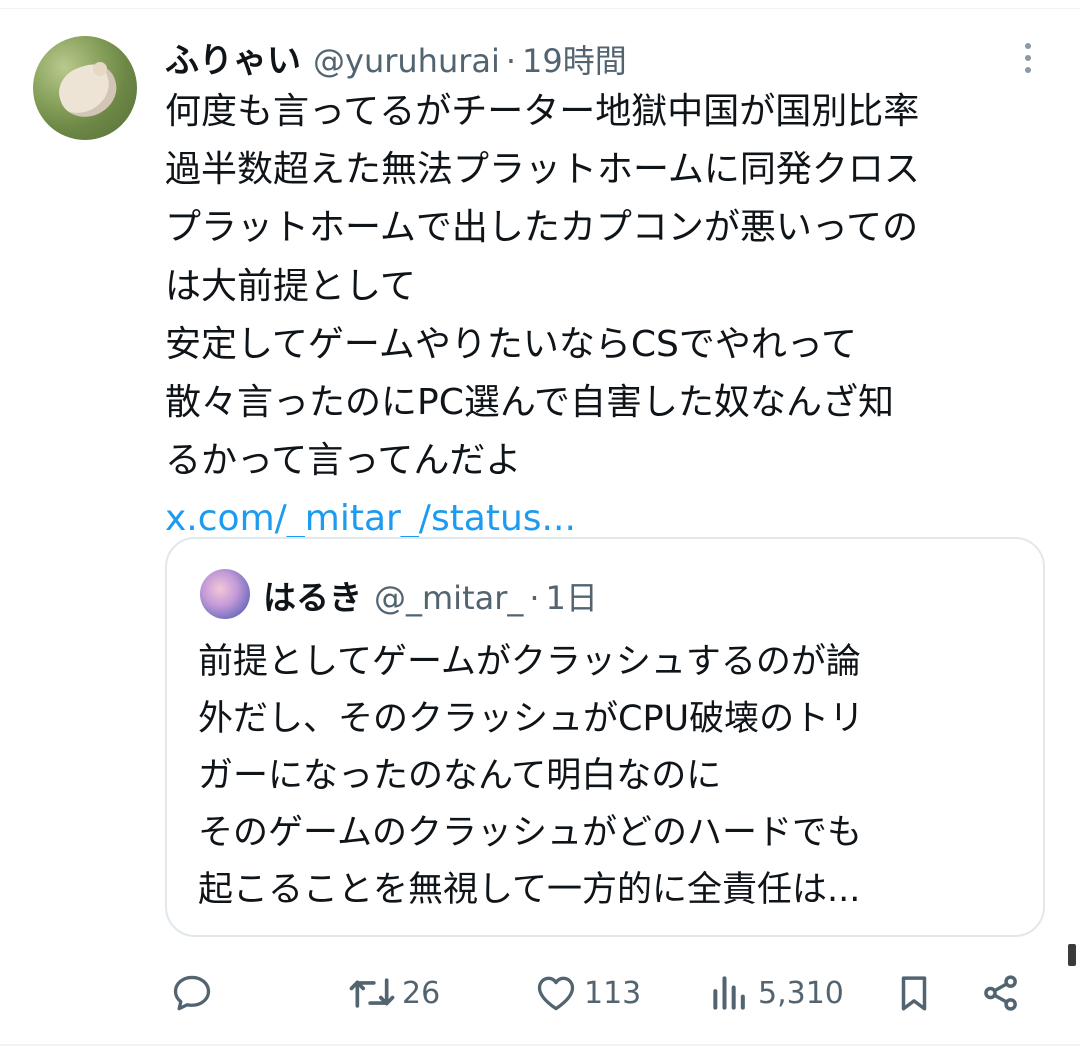  Describe the element at coordinates (540, 8) in the screenshot. I see `top-divider` at that location.